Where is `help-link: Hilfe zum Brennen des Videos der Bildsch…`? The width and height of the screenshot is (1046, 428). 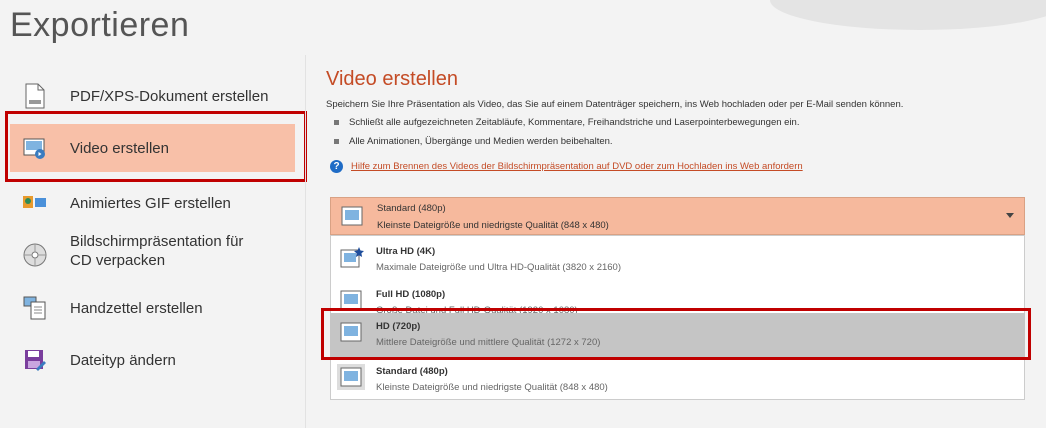
help-link: Hilfe zum Brennen des Videos der Bildsch… is located at coordinates (577, 166).